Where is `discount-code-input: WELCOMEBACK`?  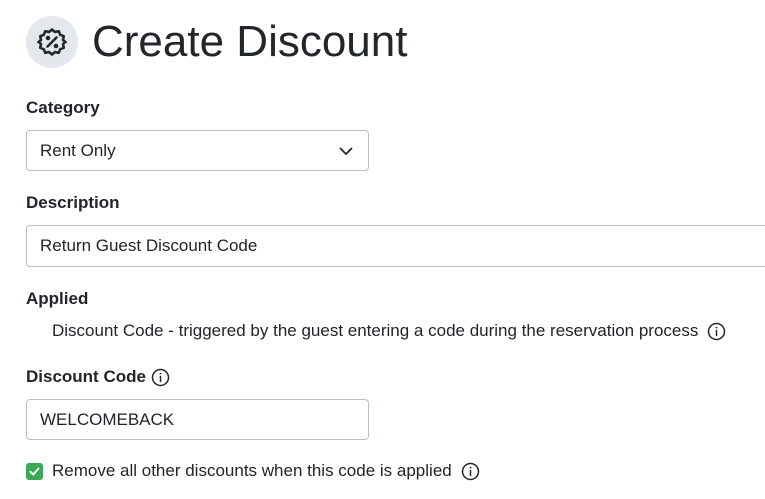
discount-code-input: WELCOMEBACK is located at coordinates (197, 419).